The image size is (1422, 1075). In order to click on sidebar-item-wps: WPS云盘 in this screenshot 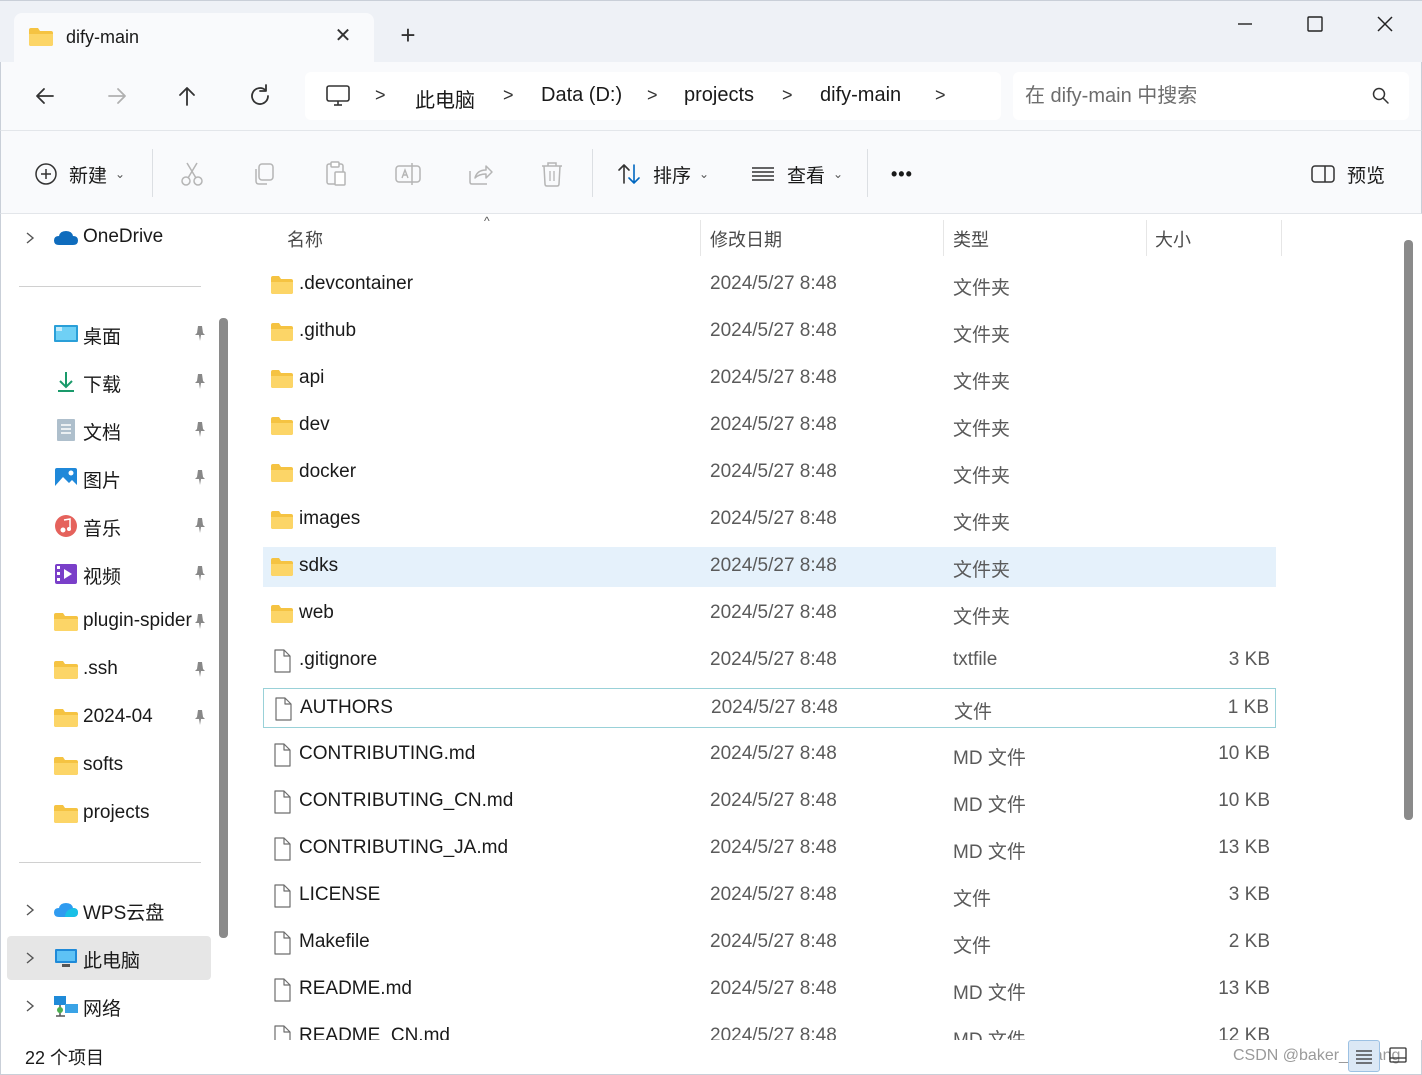, I will do `click(109, 910)`.